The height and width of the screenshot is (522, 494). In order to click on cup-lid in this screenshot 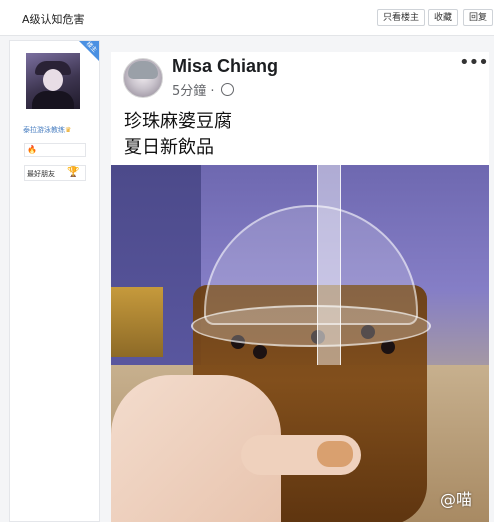, I will do `click(311, 265)`.